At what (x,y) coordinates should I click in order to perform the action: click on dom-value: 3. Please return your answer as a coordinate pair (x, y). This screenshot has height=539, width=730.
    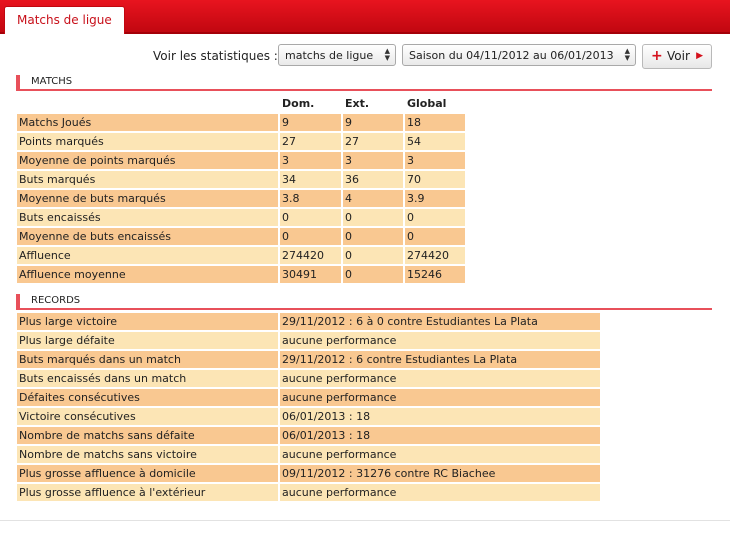
    Looking at the image, I should click on (310, 160).